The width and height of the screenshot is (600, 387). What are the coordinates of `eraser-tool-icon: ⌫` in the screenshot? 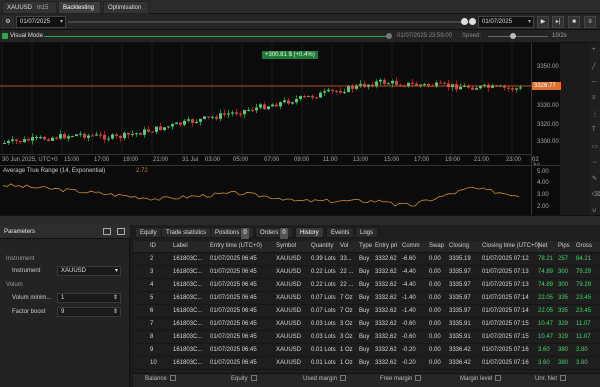 It's located at (596, 194).